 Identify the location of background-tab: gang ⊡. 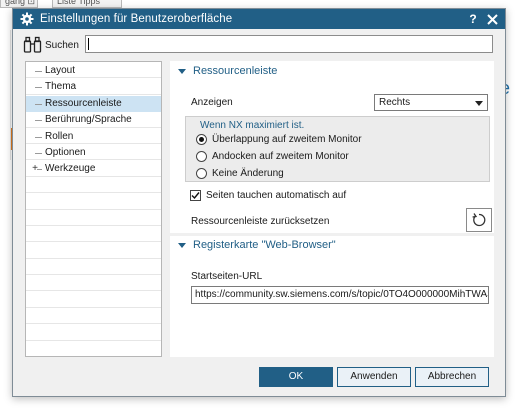
(19, 4).